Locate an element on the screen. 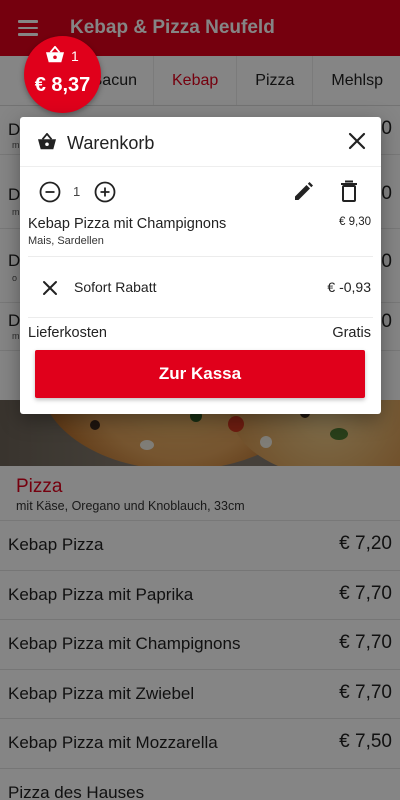 Image resolution: width=400 pixels, height=800 pixels. cart-item-price: € 9,30 is located at coordinates (355, 222).